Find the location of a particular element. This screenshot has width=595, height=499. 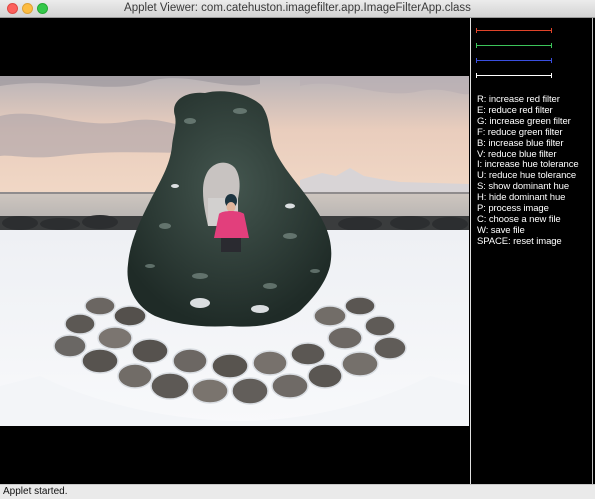

instruction-line: F: reduce green filter is located at coordinates (520, 132).